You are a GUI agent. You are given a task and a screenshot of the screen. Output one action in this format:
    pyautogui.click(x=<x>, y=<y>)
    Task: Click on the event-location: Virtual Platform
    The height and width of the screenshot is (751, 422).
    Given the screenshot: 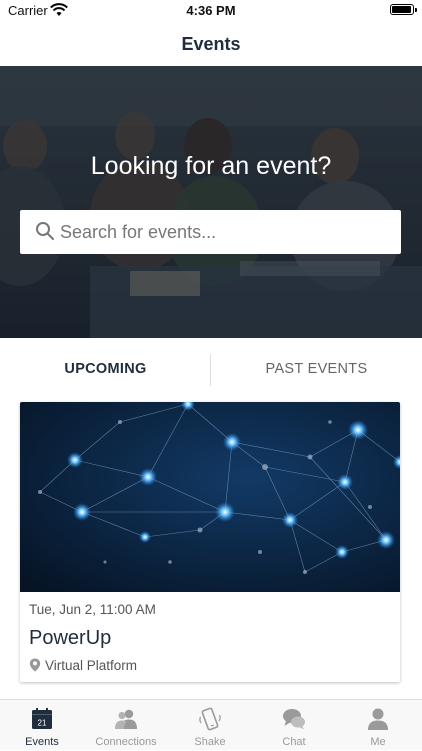 What is the action you would take?
    pyautogui.click(x=83, y=665)
    